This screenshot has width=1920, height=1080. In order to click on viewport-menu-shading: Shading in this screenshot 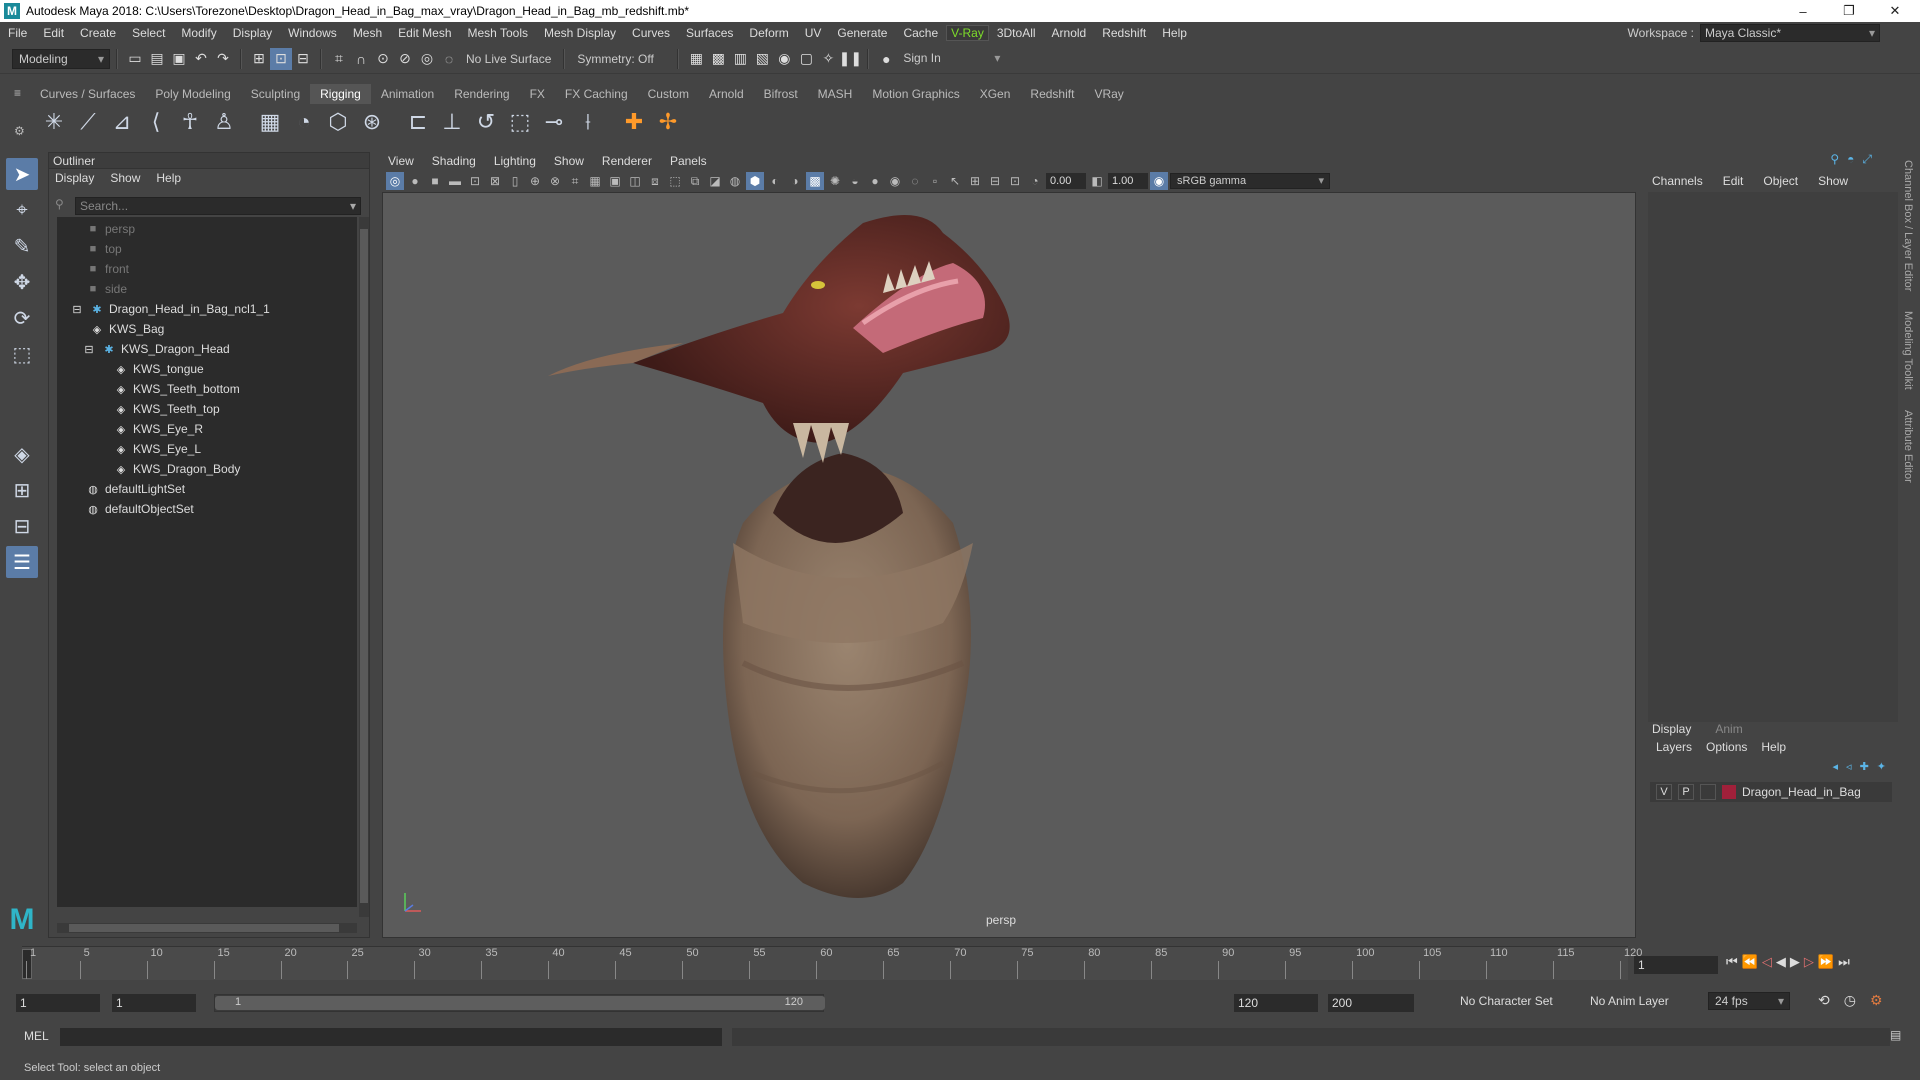, I will do `click(454, 161)`.